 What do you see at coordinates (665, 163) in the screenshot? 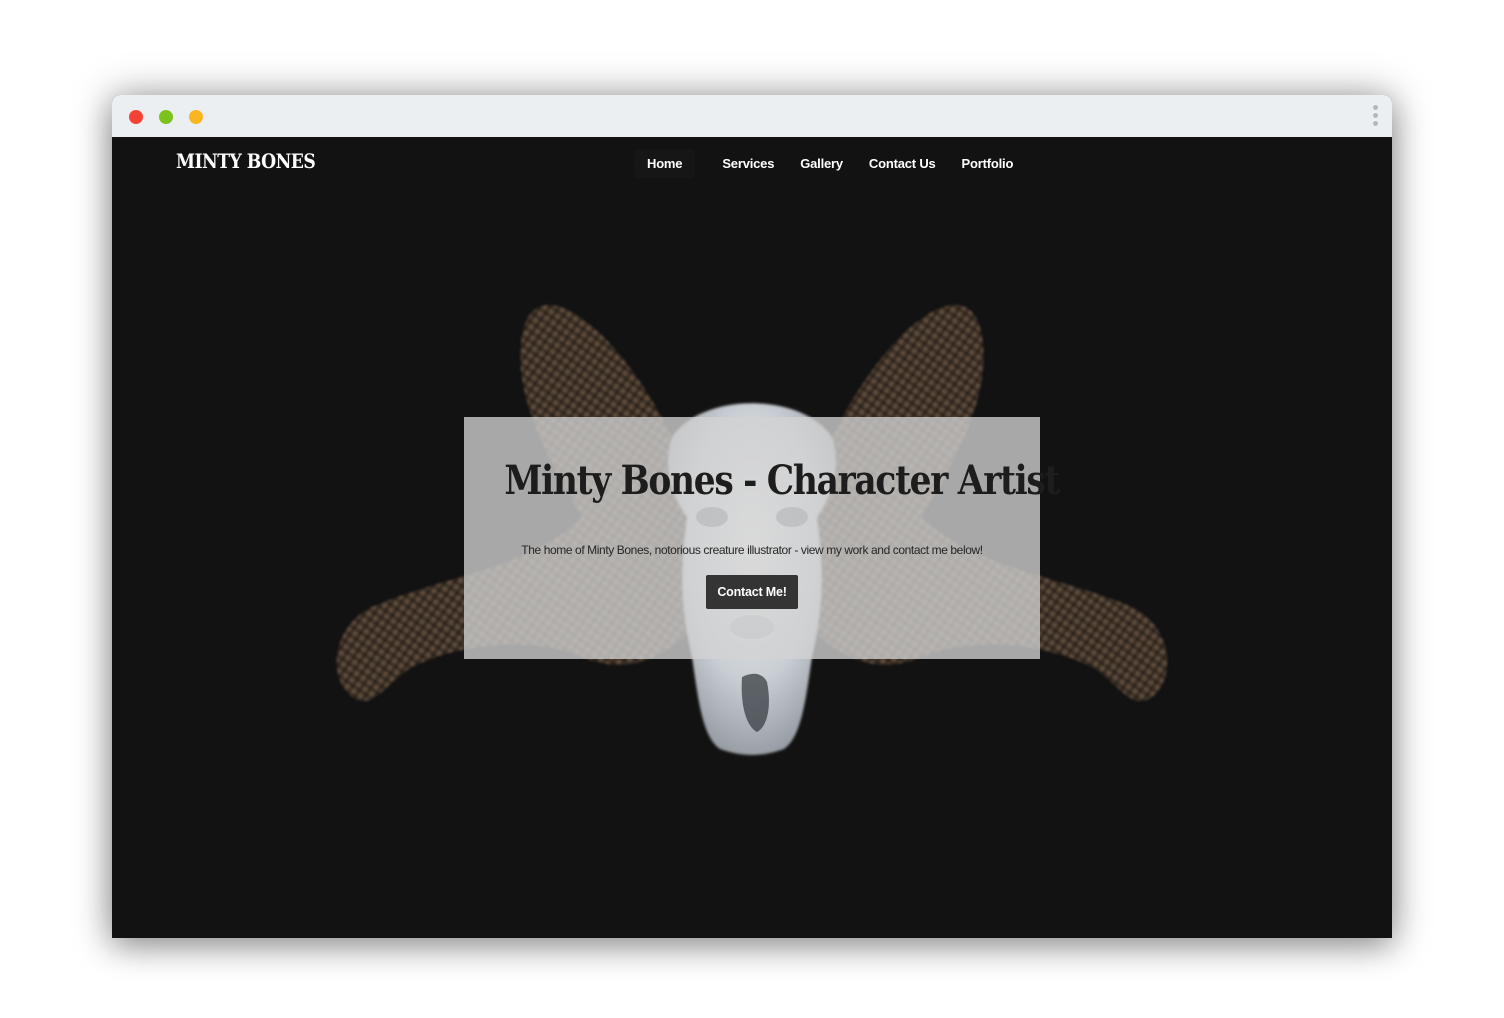
I see `nav-home: Home` at bounding box center [665, 163].